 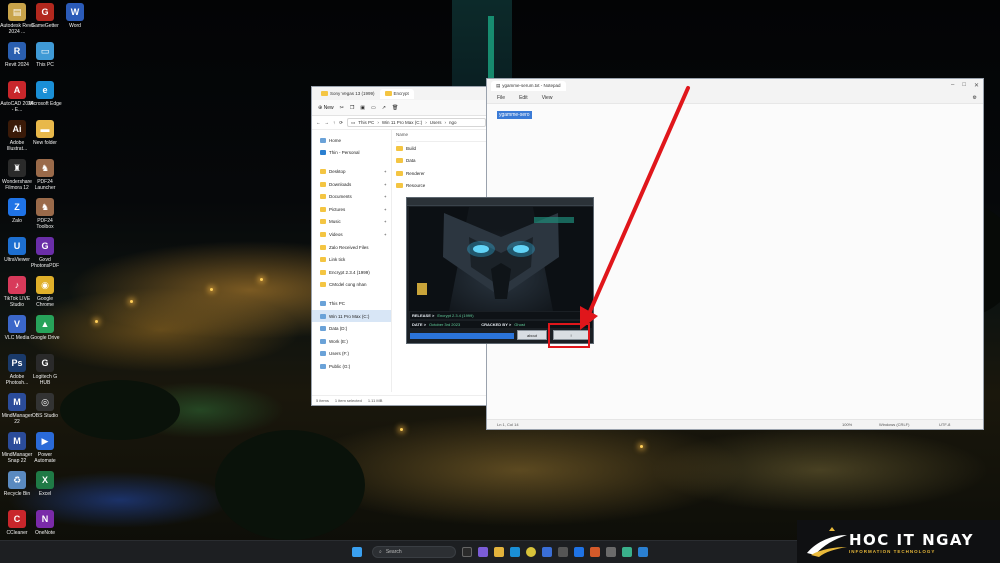 I want to click on notepad-taskbar-icon, so click(x=611, y=552).